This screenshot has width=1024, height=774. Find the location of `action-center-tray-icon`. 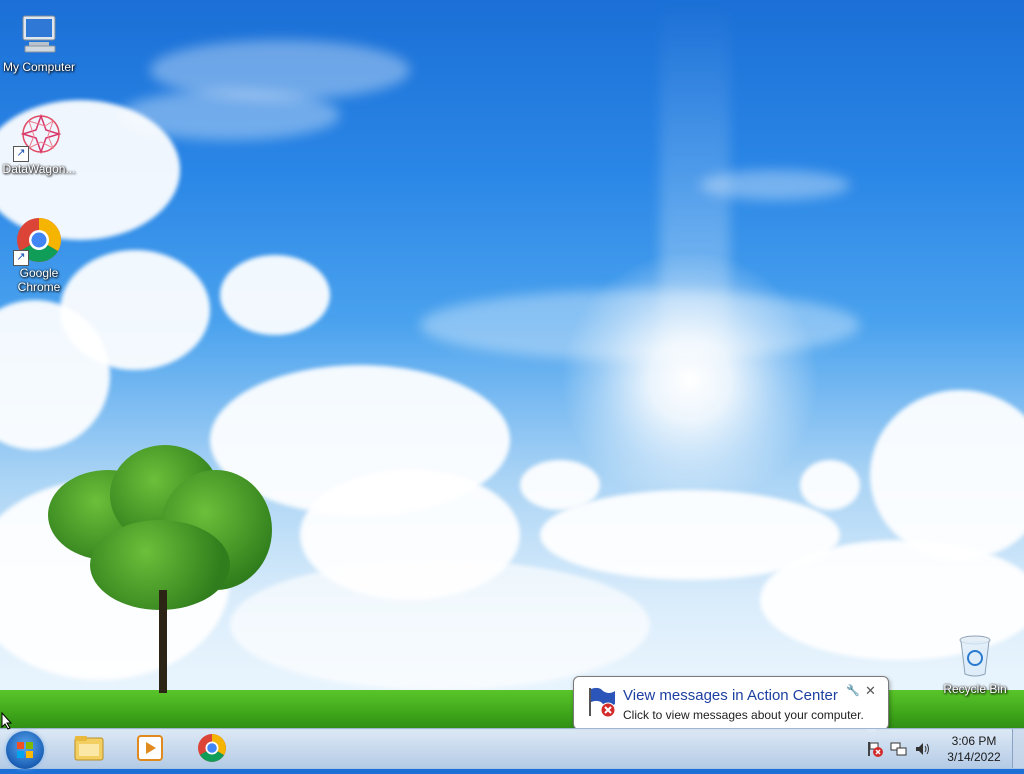

action-center-tray-icon is located at coordinates (875, 750).